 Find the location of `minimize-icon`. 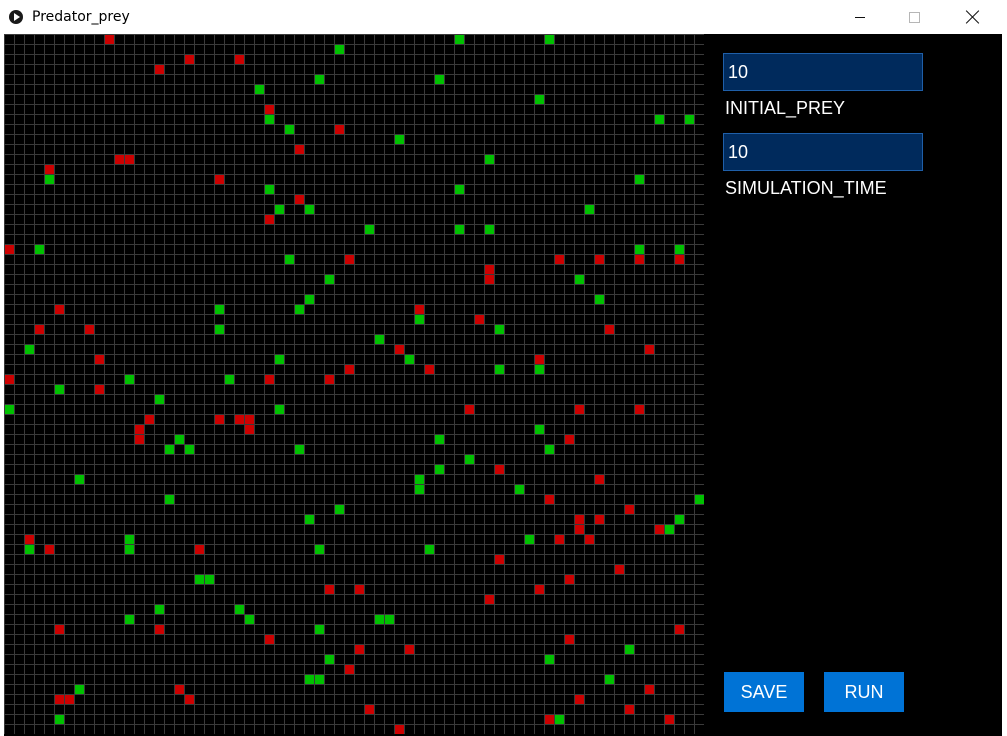

minimize-icon is located at coordinates (860, 17).